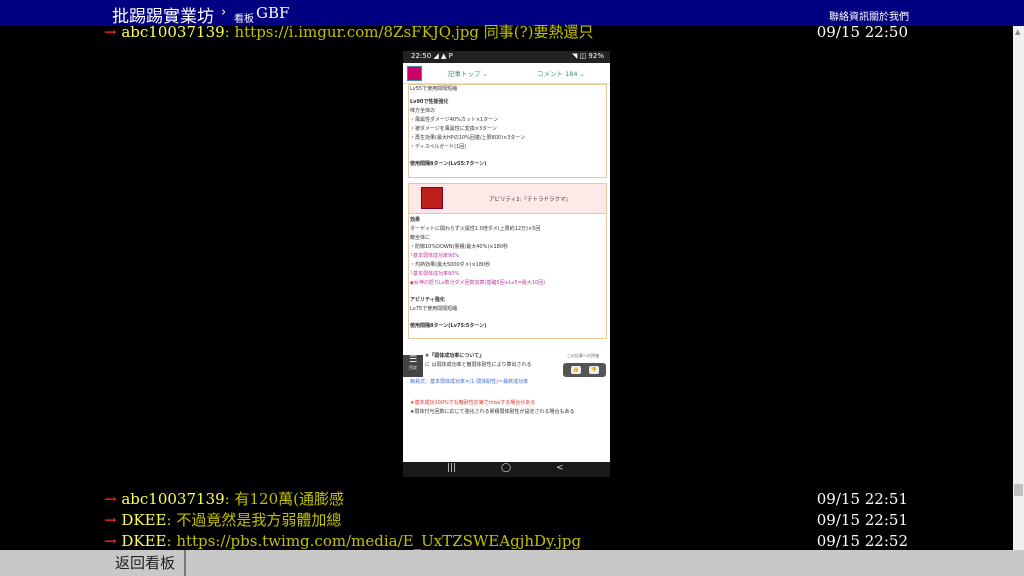 This screenshot has width=1024, height=576. What do you see at coordinates (434, 309) in the screenshot?
I see `ph-line: Lv75で使用間隔短縮` at bounding box center [434, 309].